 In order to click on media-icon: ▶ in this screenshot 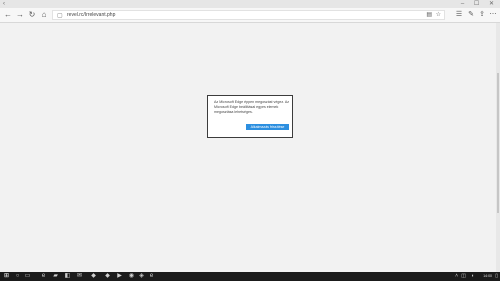, I will do `click(119, 276)`.